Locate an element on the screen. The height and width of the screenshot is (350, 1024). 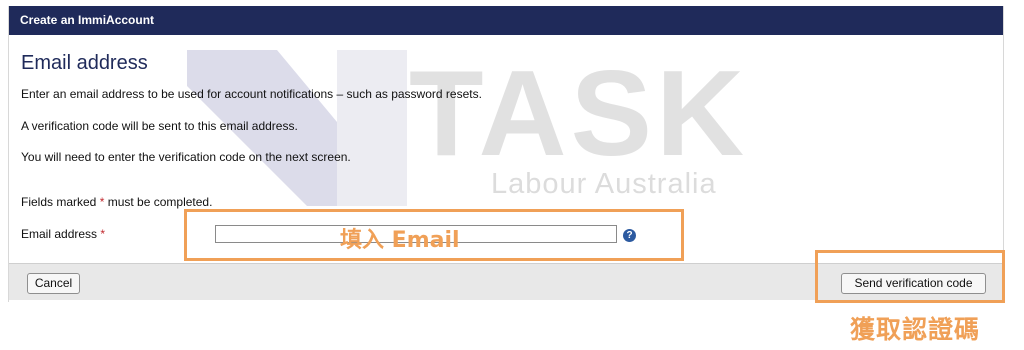
send-annotation-box is located at coordinates (910, 276).